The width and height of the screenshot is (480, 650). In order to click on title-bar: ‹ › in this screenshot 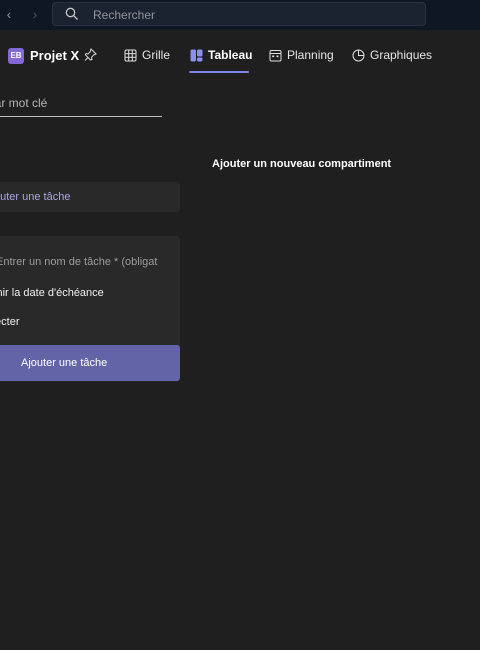, I will do `click(240, 15)`.